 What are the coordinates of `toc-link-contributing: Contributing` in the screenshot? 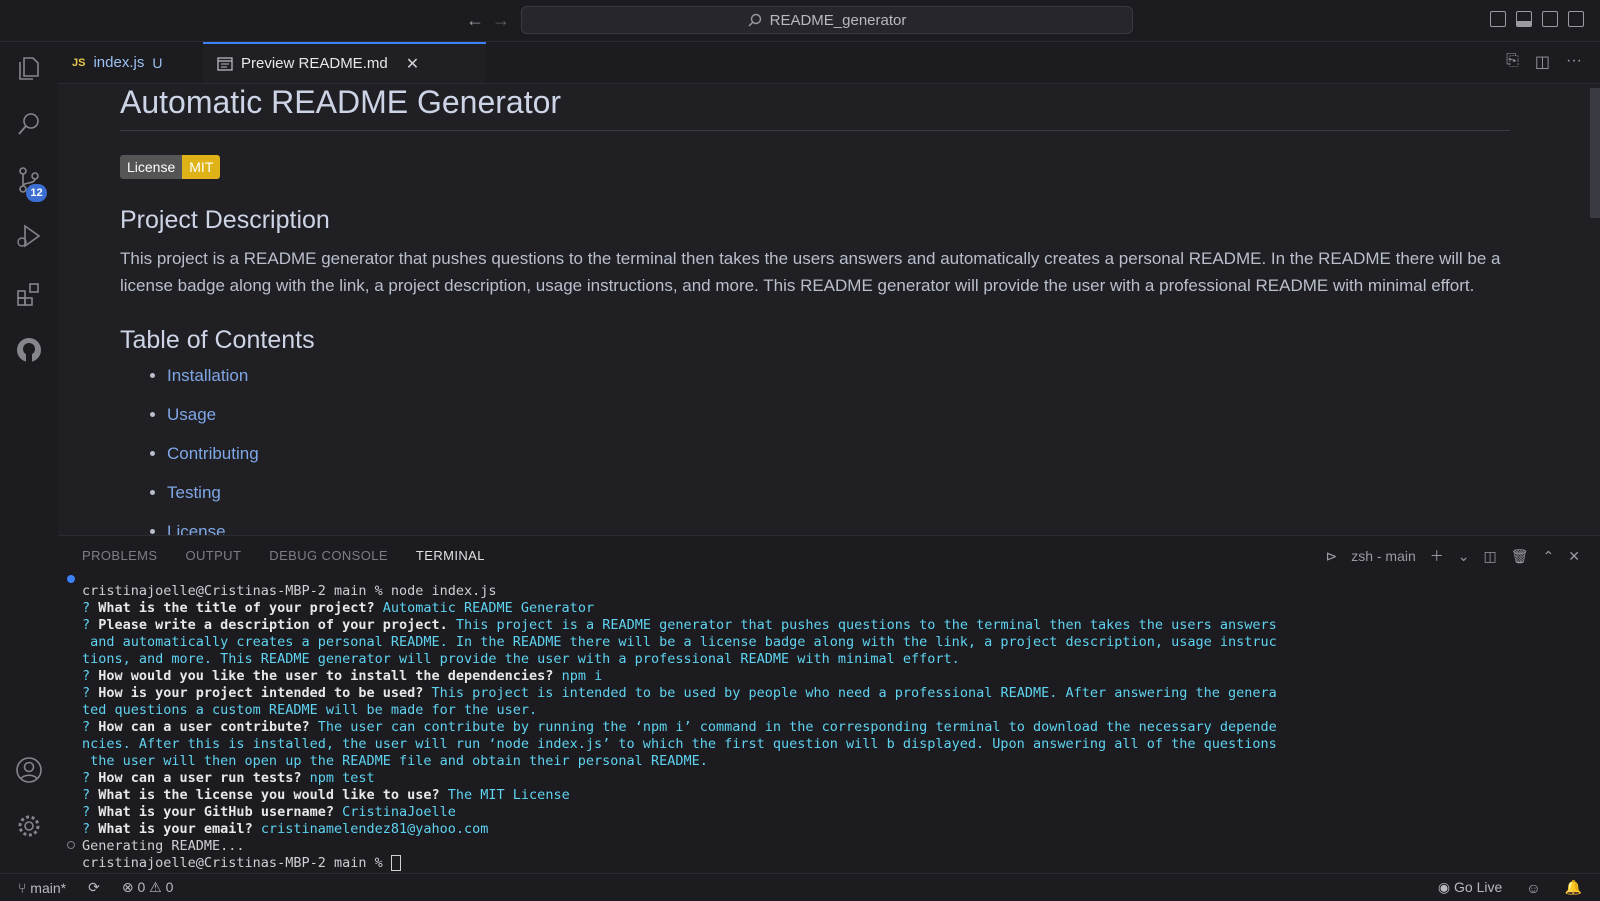 It's located at (213, 453).